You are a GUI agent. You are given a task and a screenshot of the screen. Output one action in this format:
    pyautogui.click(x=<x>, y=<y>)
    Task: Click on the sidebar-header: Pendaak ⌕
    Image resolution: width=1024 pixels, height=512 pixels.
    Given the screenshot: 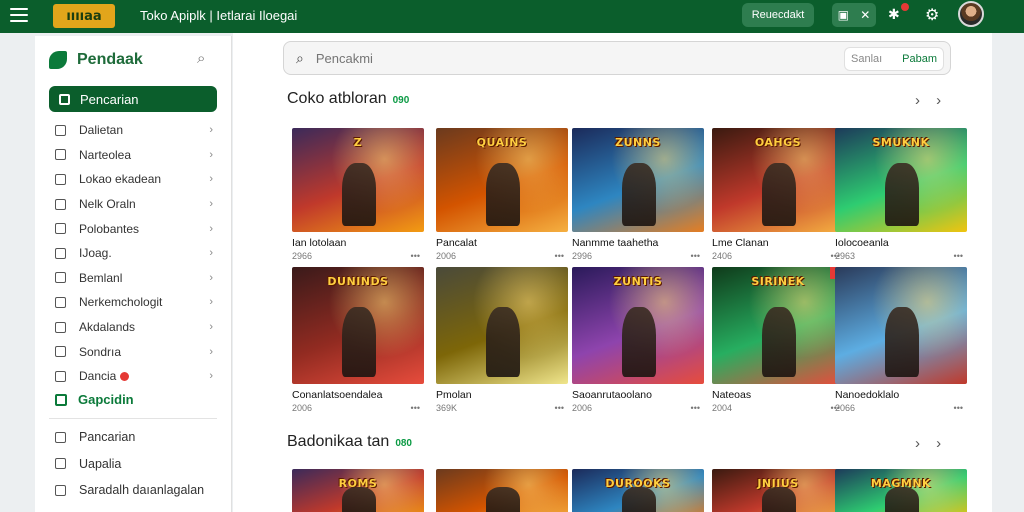 What is the action you would take?
    pyautogui.click(x=134, y=60)
    